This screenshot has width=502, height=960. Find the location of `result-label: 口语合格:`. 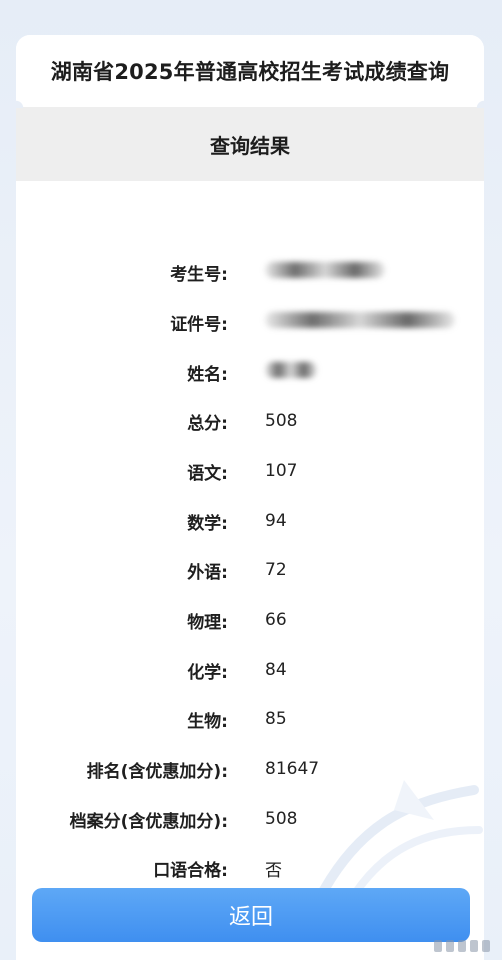

result-label: 口语合格: is located at coordinates (190, 870).